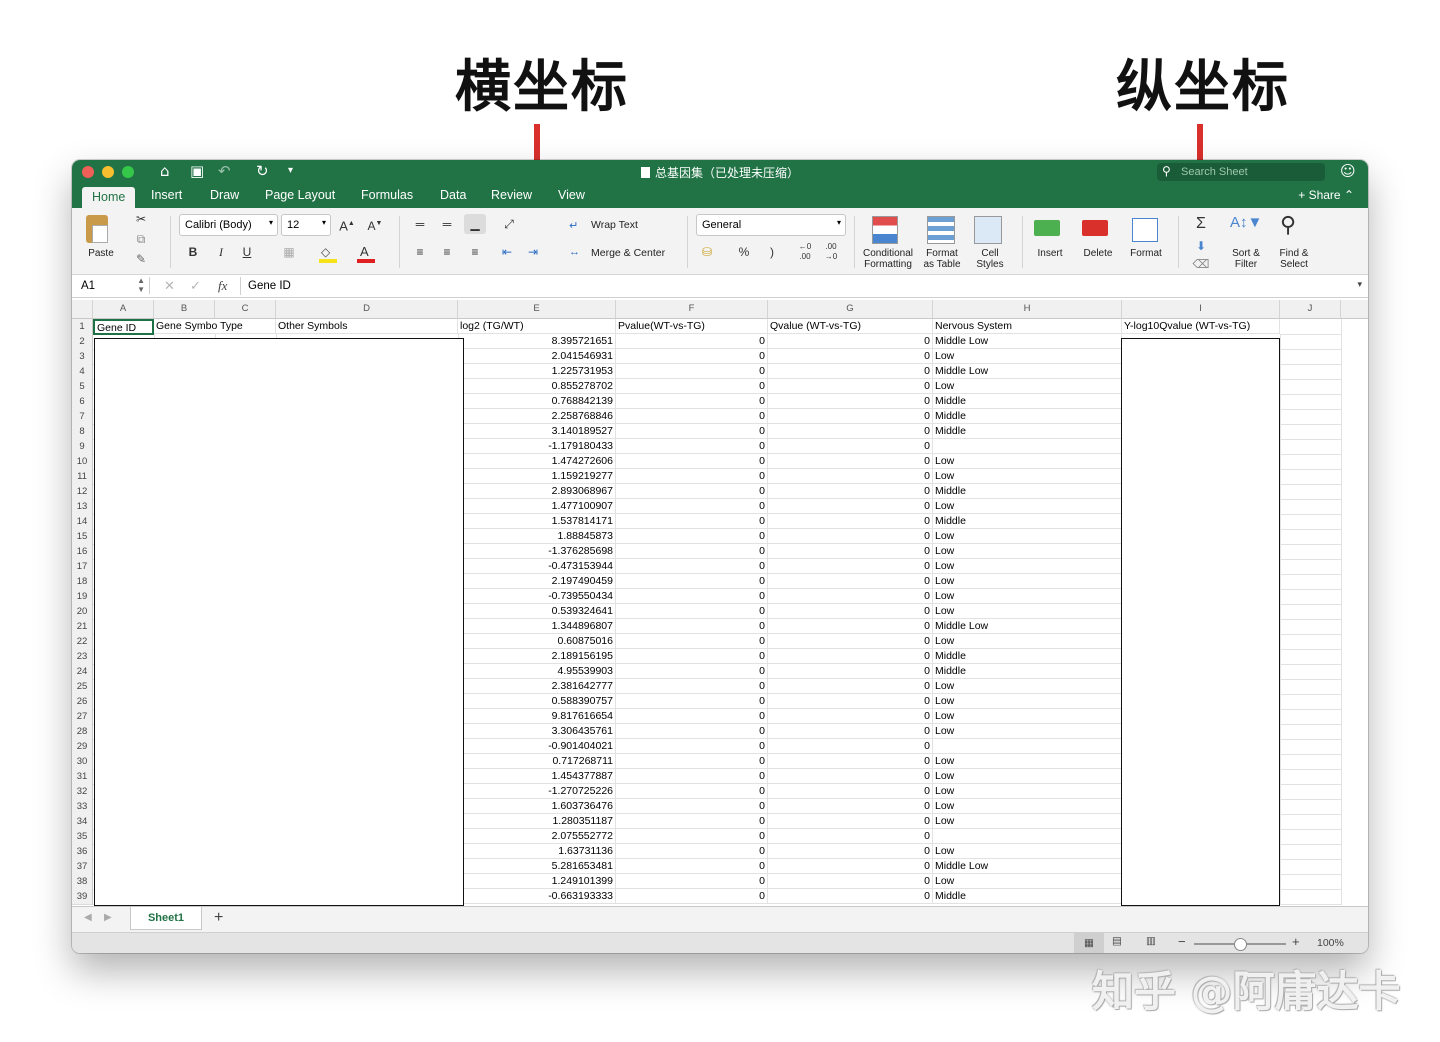  I want to click on cell-log2: 1.88845873, so click(537, 536).